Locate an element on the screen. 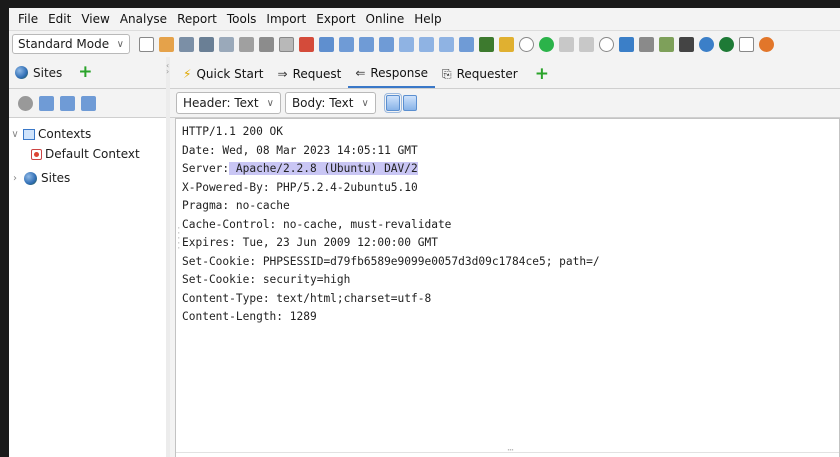 Image resolution: width=840 pixels, height=457 pixels. header-line: Pragma: no-cache is located at coordinates (236, 205).